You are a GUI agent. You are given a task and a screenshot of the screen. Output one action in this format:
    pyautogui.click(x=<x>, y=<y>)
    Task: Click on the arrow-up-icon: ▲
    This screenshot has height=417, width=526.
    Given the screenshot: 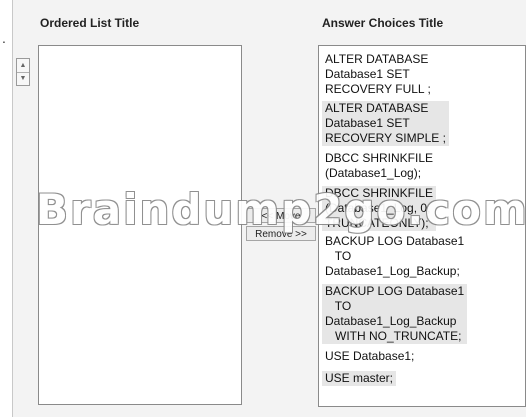 What is the action you would take?
    pyautogui.click(x=23, y=66)
    